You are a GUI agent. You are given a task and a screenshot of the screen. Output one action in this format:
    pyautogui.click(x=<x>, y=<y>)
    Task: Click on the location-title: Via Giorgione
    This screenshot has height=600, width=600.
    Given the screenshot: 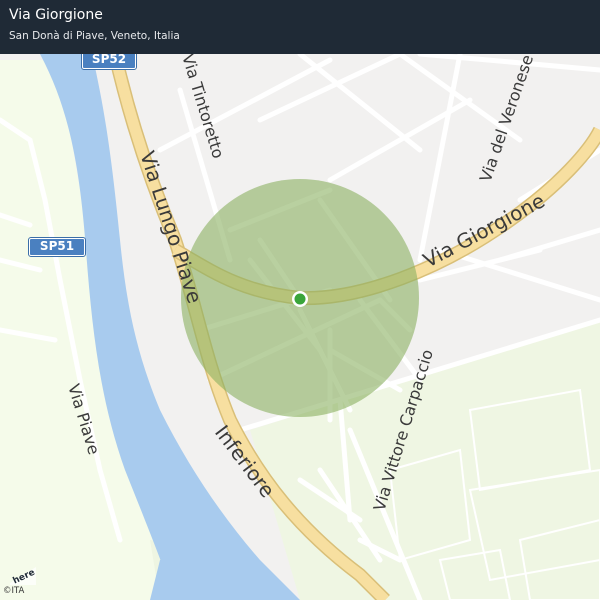 What is the action you would take?
    pyautogui.click(x=56, y=15)
    